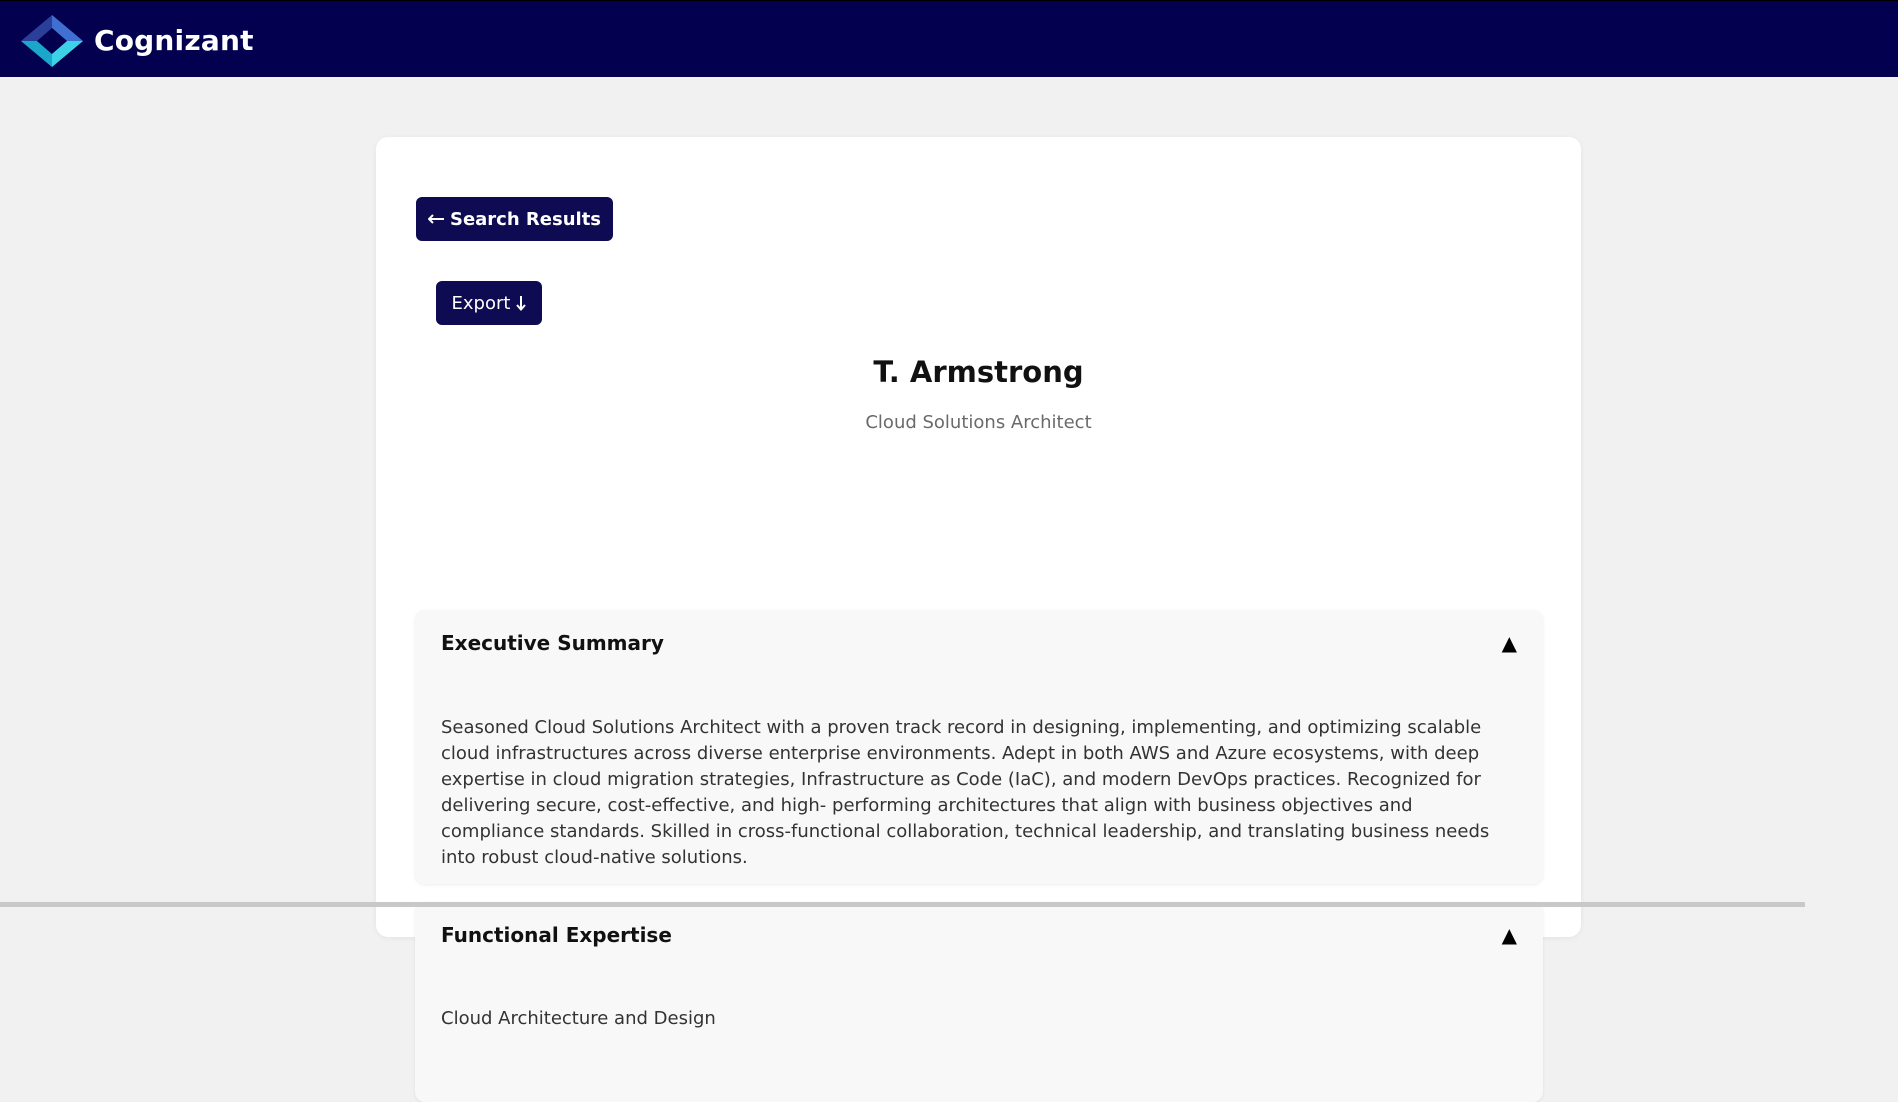 Image resolution: width=1898 pixels, height=1102 pixels. Describe the element at coordinates (556, 935) in the screenshot. I see `section-title: Functional Expertise` at that location.